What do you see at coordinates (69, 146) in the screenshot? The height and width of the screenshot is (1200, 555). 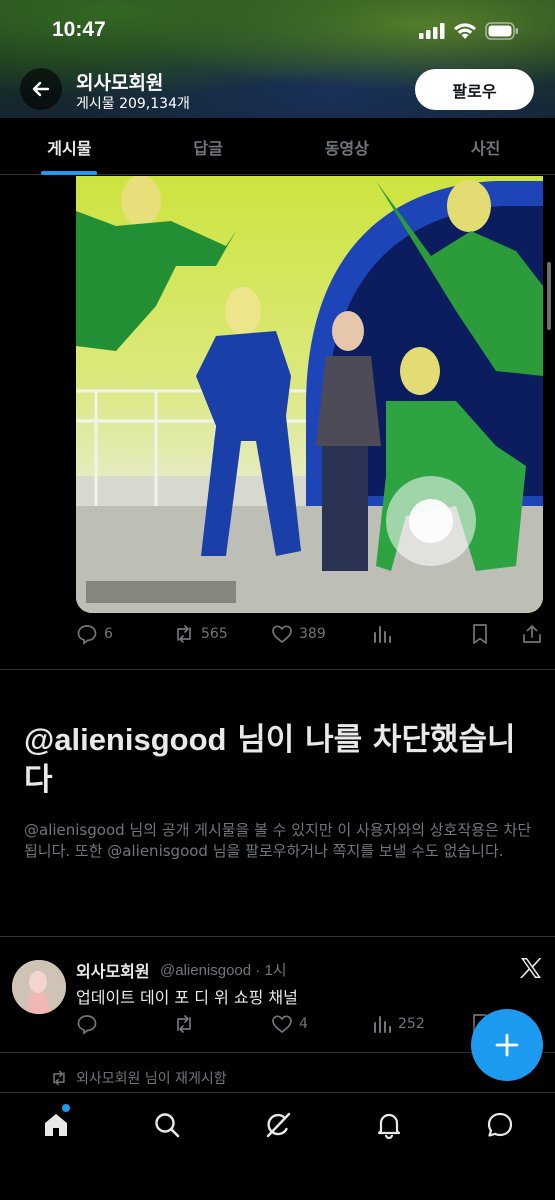 I see `tab-posts: 게시물` at bounding box center [69, 146].